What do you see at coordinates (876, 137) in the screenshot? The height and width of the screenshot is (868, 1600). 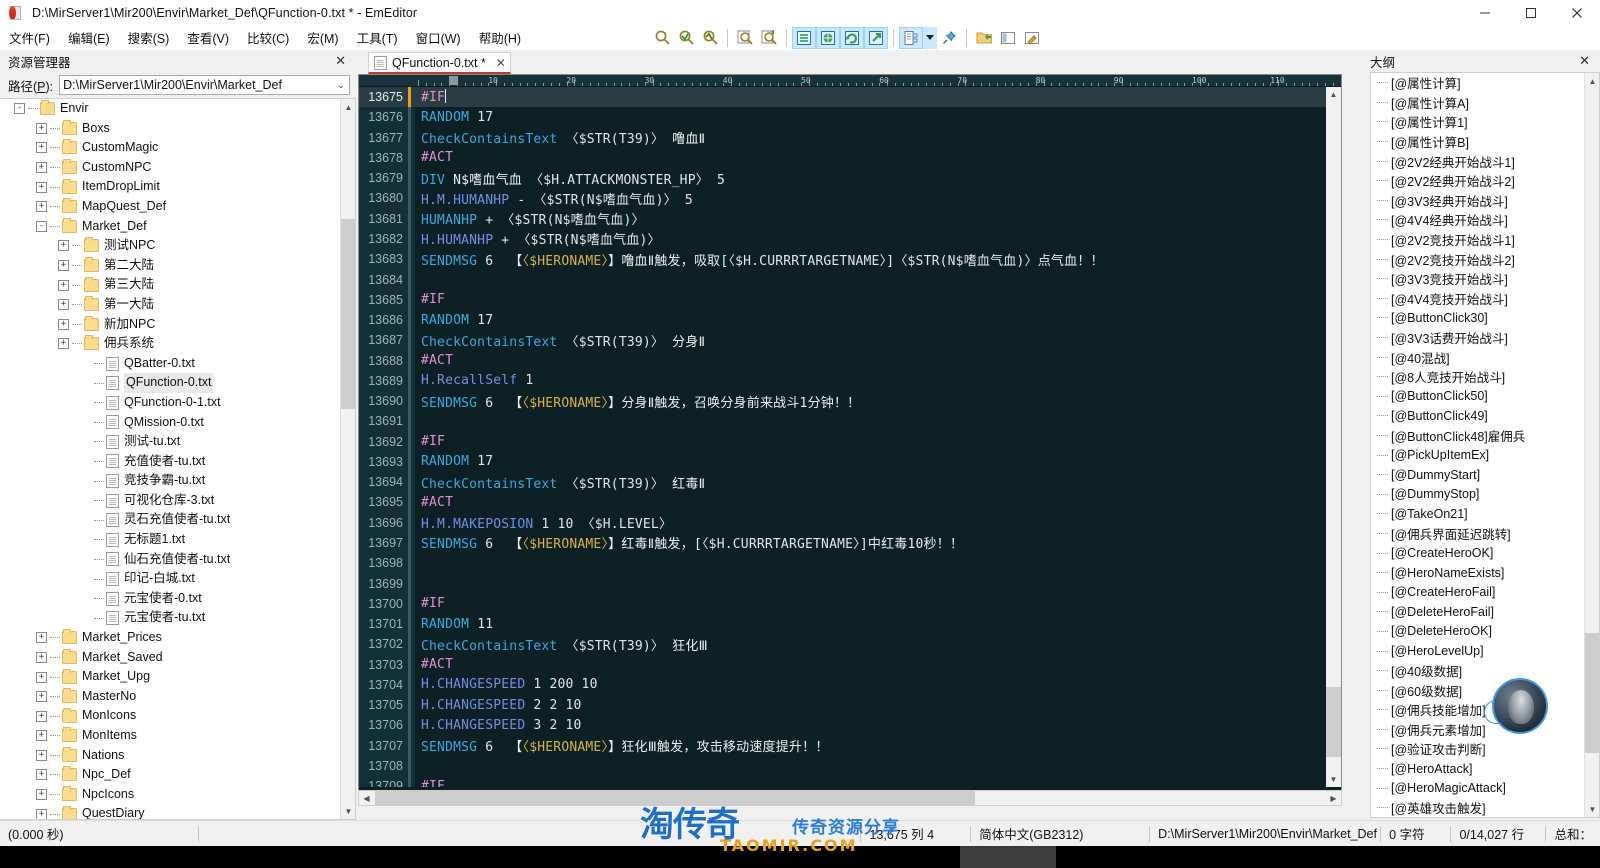 I see `code-text: CheckContainsText 〈$STR(T39)〉 噜血Ⅱ` at bounding box center [876, 137].